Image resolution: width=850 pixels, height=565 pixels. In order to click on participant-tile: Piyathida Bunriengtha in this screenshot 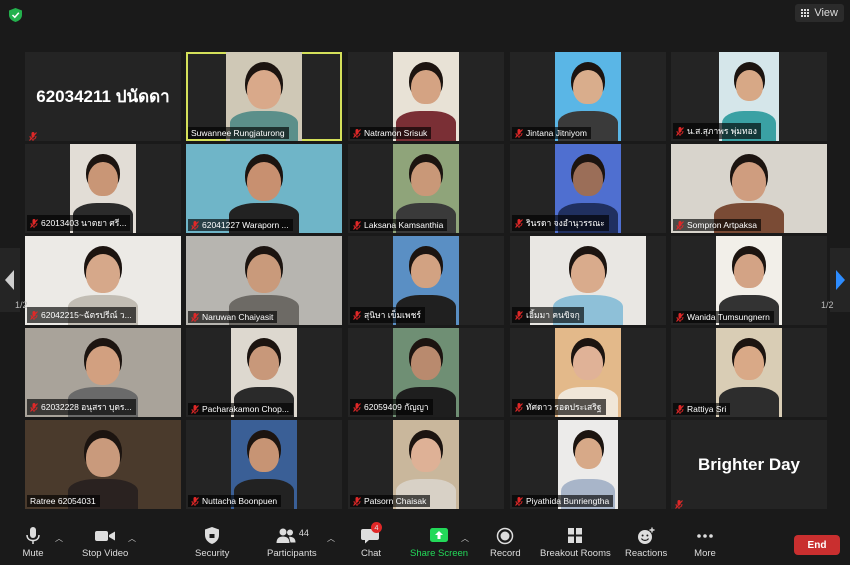, I will do `click(588, 464)`.